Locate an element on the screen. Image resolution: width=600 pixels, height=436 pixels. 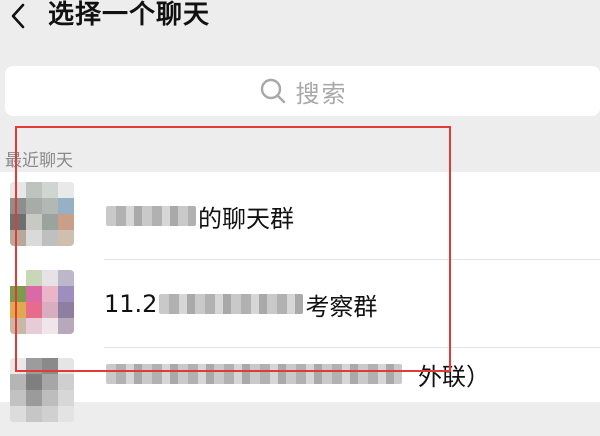
chat-name-visible: 的聊天群 is located at coordinates (246, 218).